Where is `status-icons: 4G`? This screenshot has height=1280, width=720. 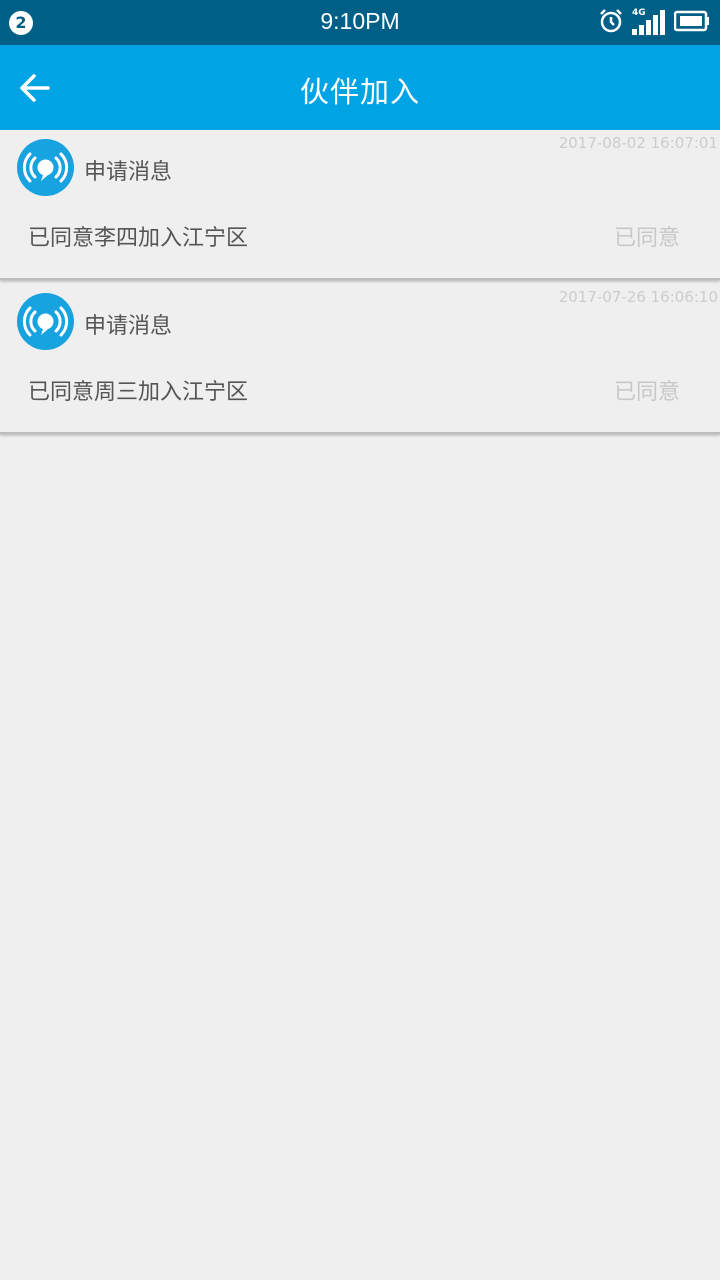 status-icons: 4G is located at coordinates (654, 23).